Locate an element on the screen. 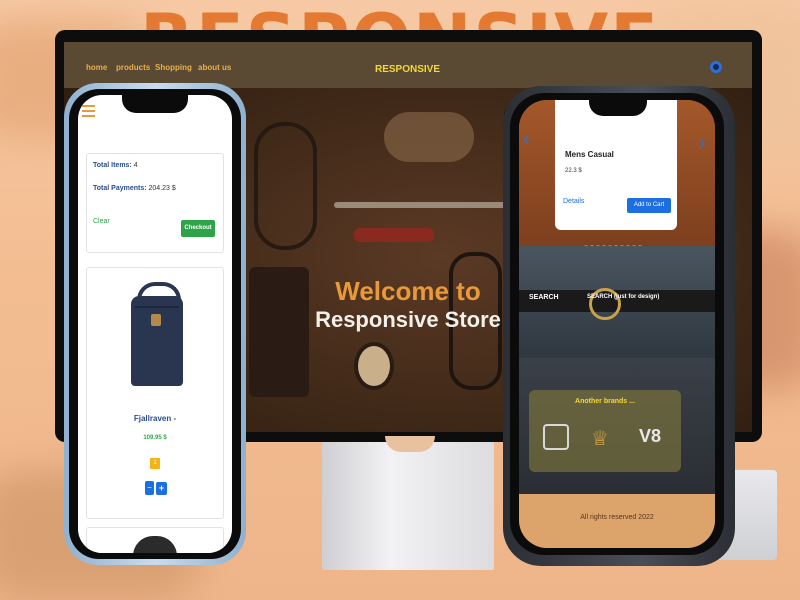  brands-section: Another brands ... ♕ V8 is located at coordinates (617, 426).